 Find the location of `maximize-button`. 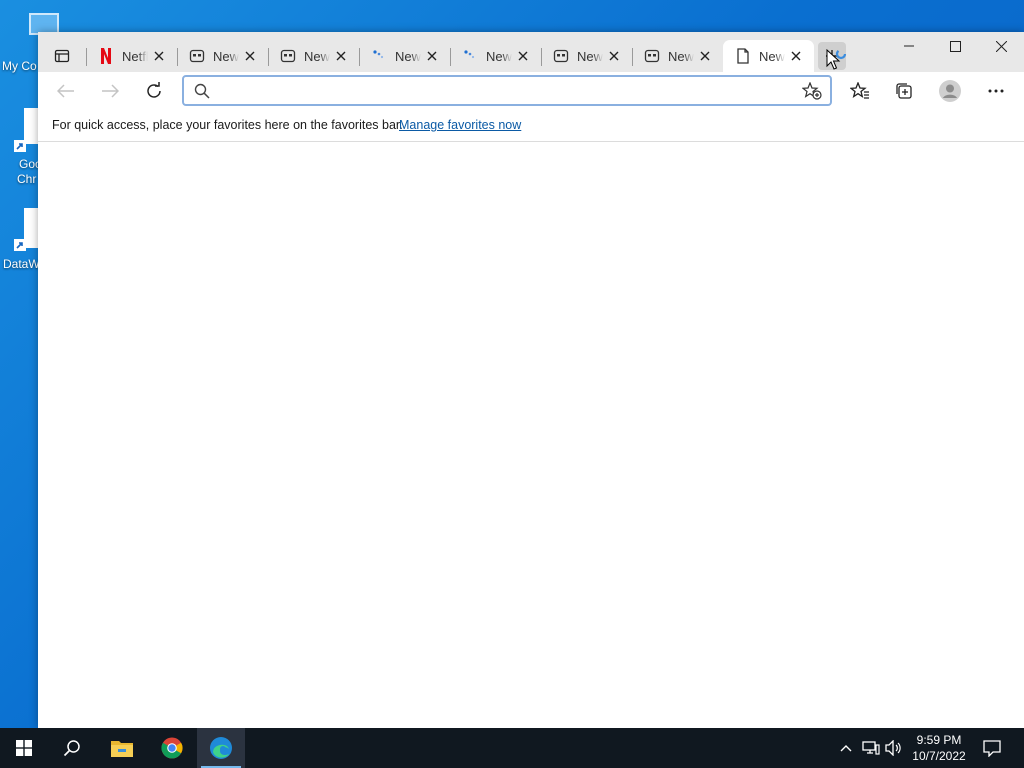

maximize-button is located at coordinates (955, 46).